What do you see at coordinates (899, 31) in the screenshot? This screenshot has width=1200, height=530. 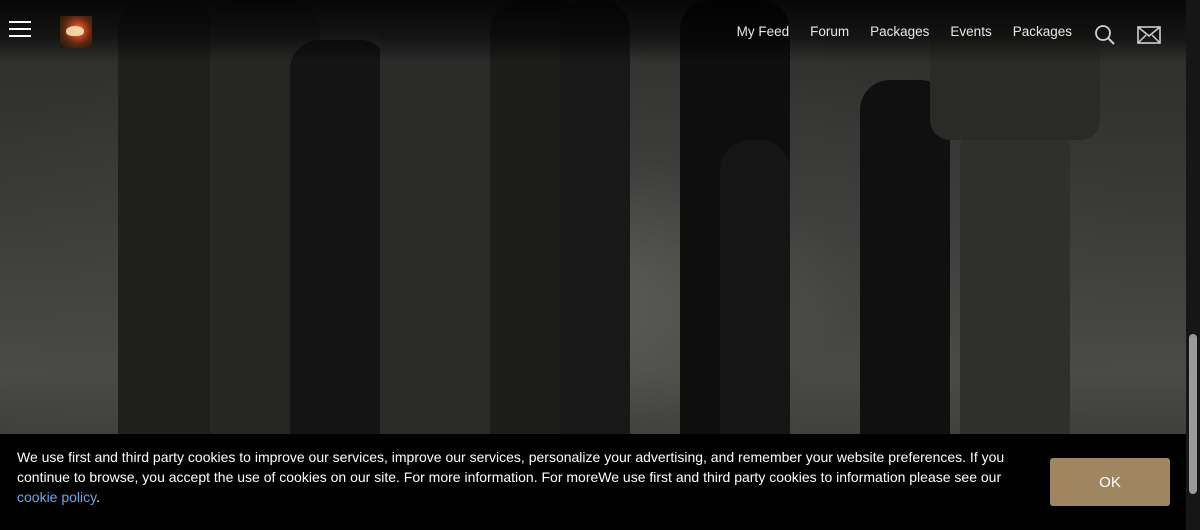 I see `nav-item-packages: Packages` at bounding box center [899, 31].